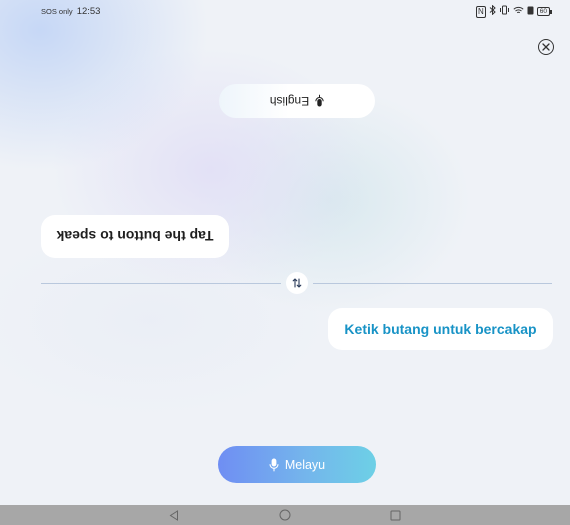 This screenshot has width=570, height=525. I want to click on recents-button, so click(395, 515).